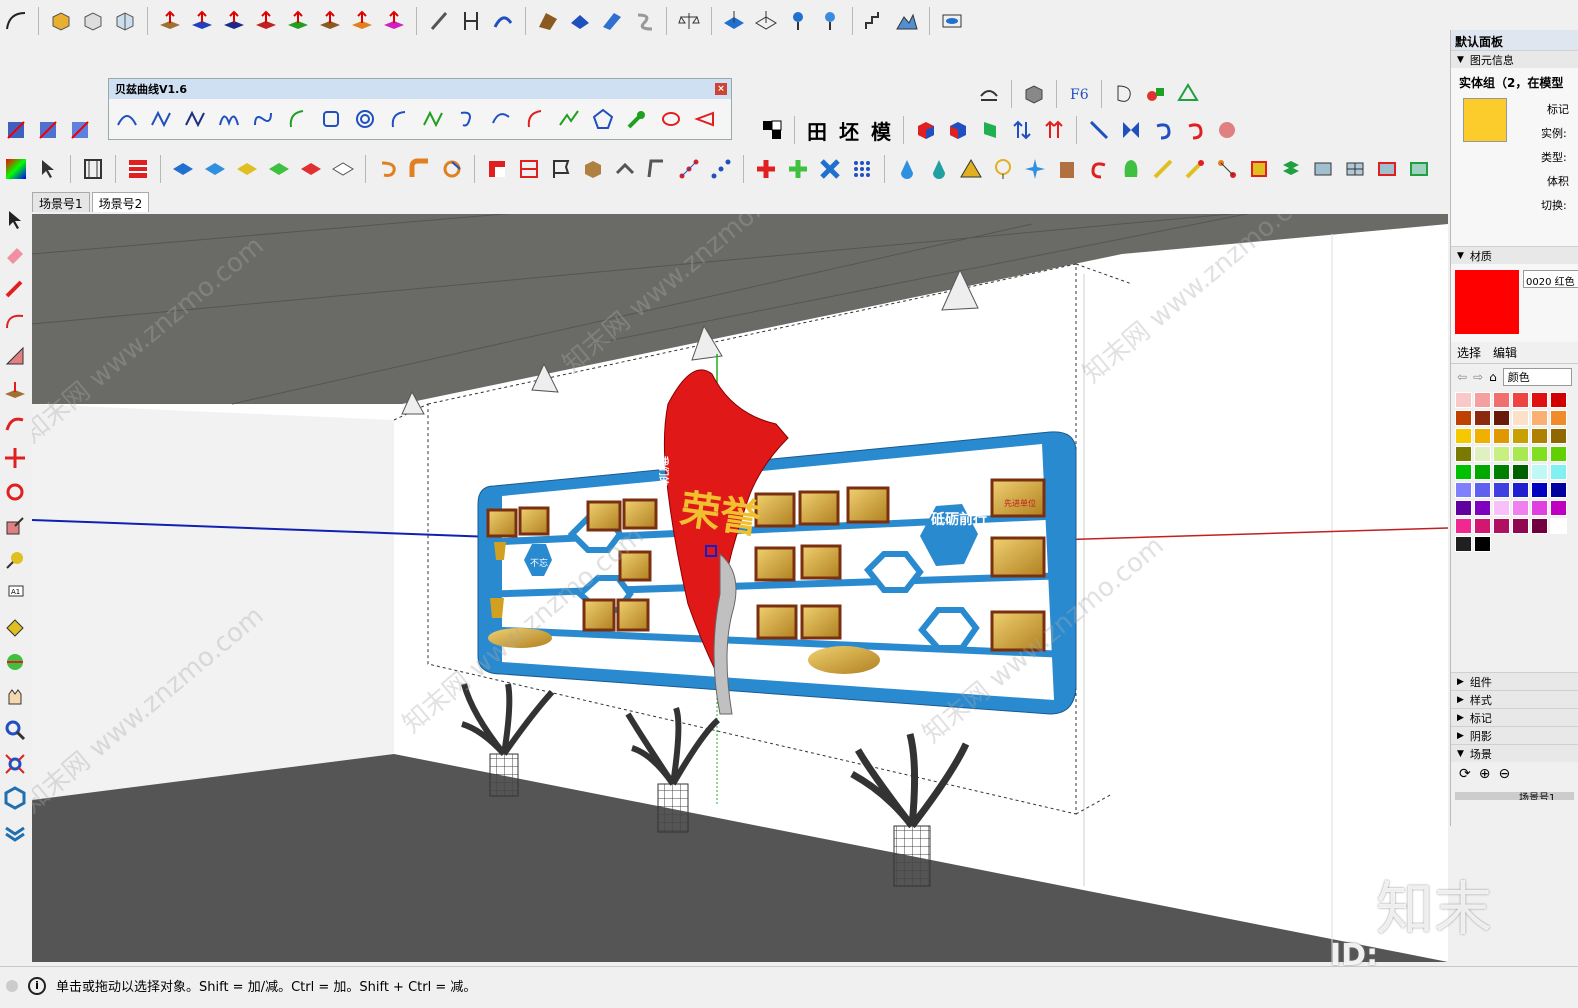  I want to click on material-color-swatch, so click(1487, 302).